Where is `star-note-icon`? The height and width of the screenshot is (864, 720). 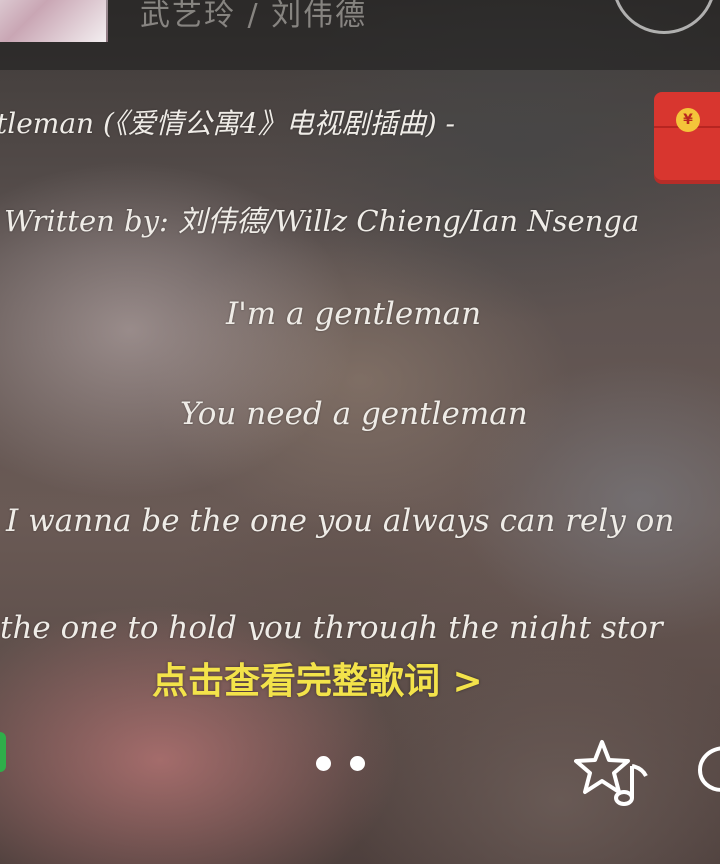 star-note-icon is located at coordinates (611, 773).